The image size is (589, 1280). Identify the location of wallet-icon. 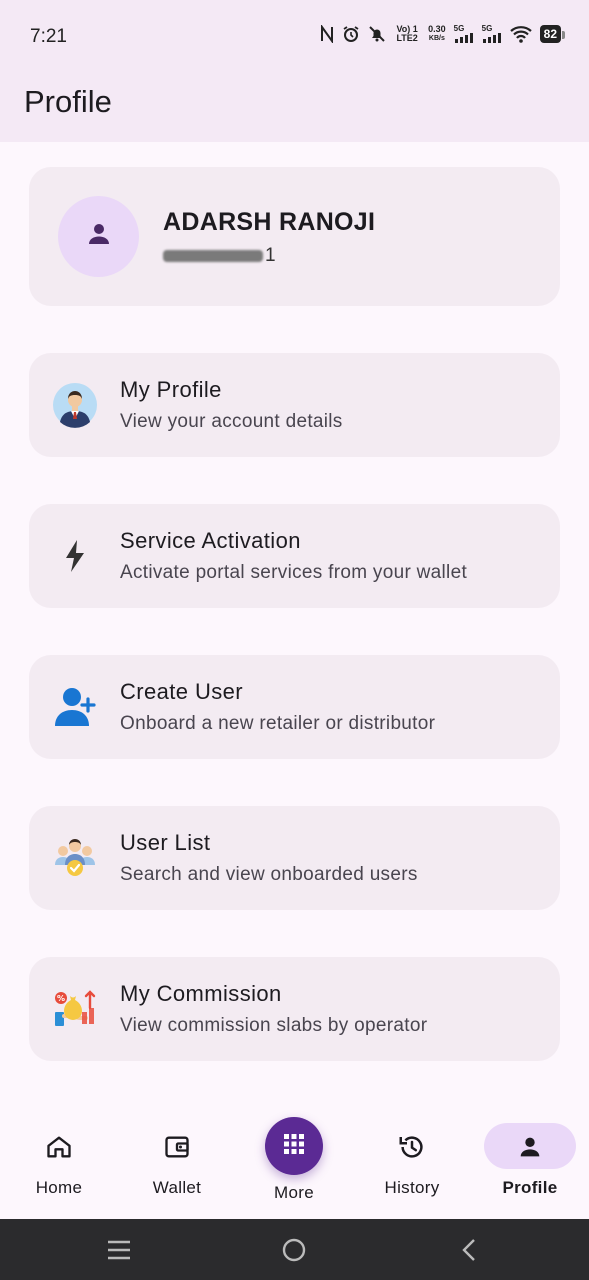
(177, 1147).